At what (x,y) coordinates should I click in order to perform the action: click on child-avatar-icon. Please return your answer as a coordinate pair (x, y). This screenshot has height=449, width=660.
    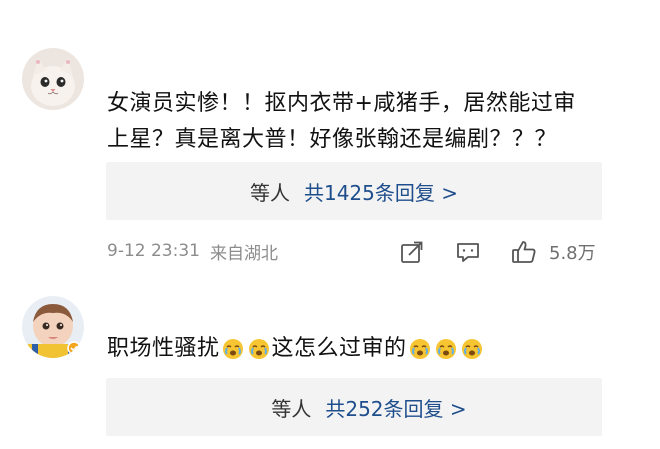
    Looking at the image, I should click on (53, 327).